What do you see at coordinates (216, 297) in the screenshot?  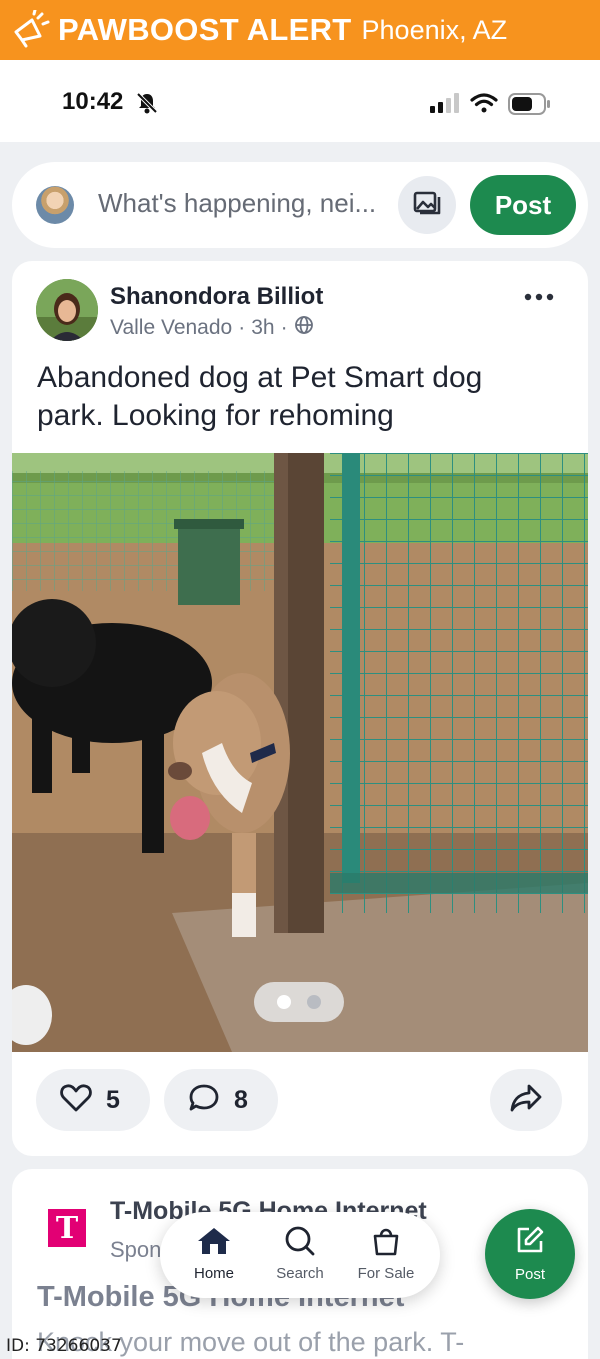 I see `author-name: Shanondora Billiot` at bounding box center [216, 297].